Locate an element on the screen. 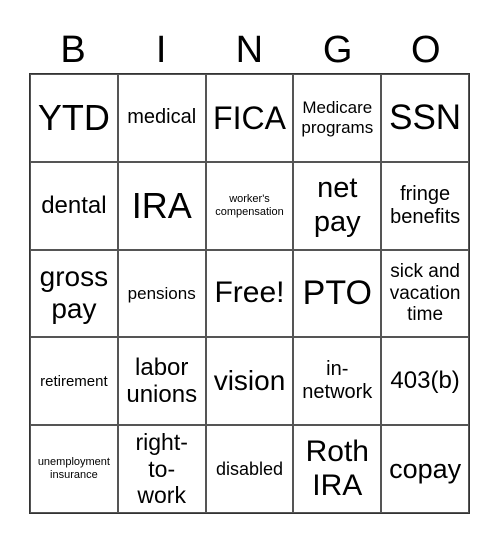  bingo-cell: unemployment insurance is located at coordinates (74, 469).